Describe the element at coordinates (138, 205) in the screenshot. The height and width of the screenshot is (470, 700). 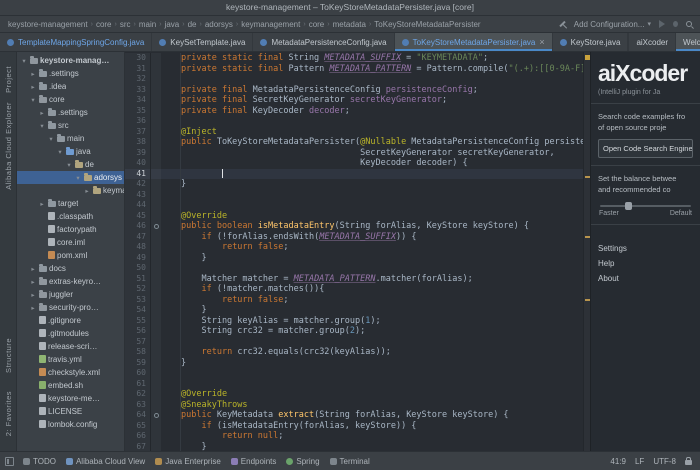
I see `line-number: 44` at that location.